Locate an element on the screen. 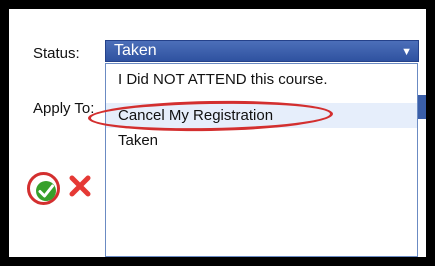  option-label: Taken is located at coordinates (138, 140).